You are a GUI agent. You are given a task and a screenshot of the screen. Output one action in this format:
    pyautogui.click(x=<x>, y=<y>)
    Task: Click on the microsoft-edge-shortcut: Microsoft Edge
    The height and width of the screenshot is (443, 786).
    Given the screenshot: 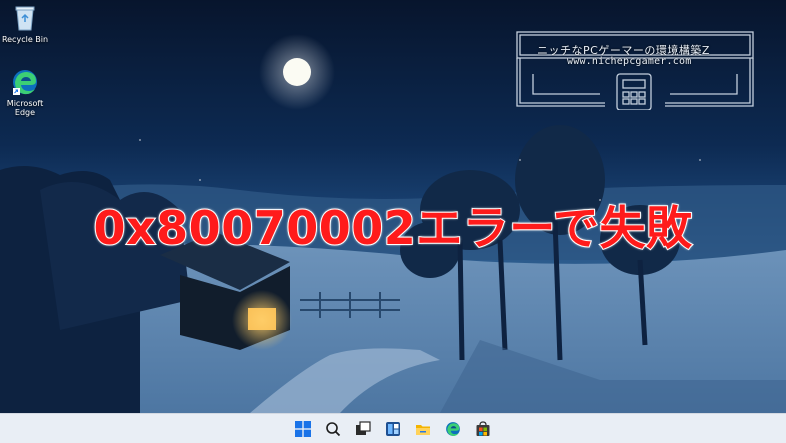 What is the action you would take?
    pyautogui.click(x=25, y=92)
    